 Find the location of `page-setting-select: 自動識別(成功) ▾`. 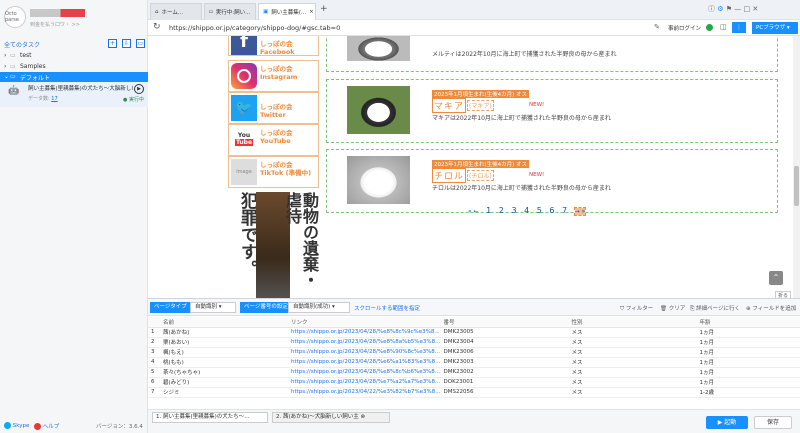

page-setting-select: 自動識別(成功) ▾ is located at coordinates (319, 307).